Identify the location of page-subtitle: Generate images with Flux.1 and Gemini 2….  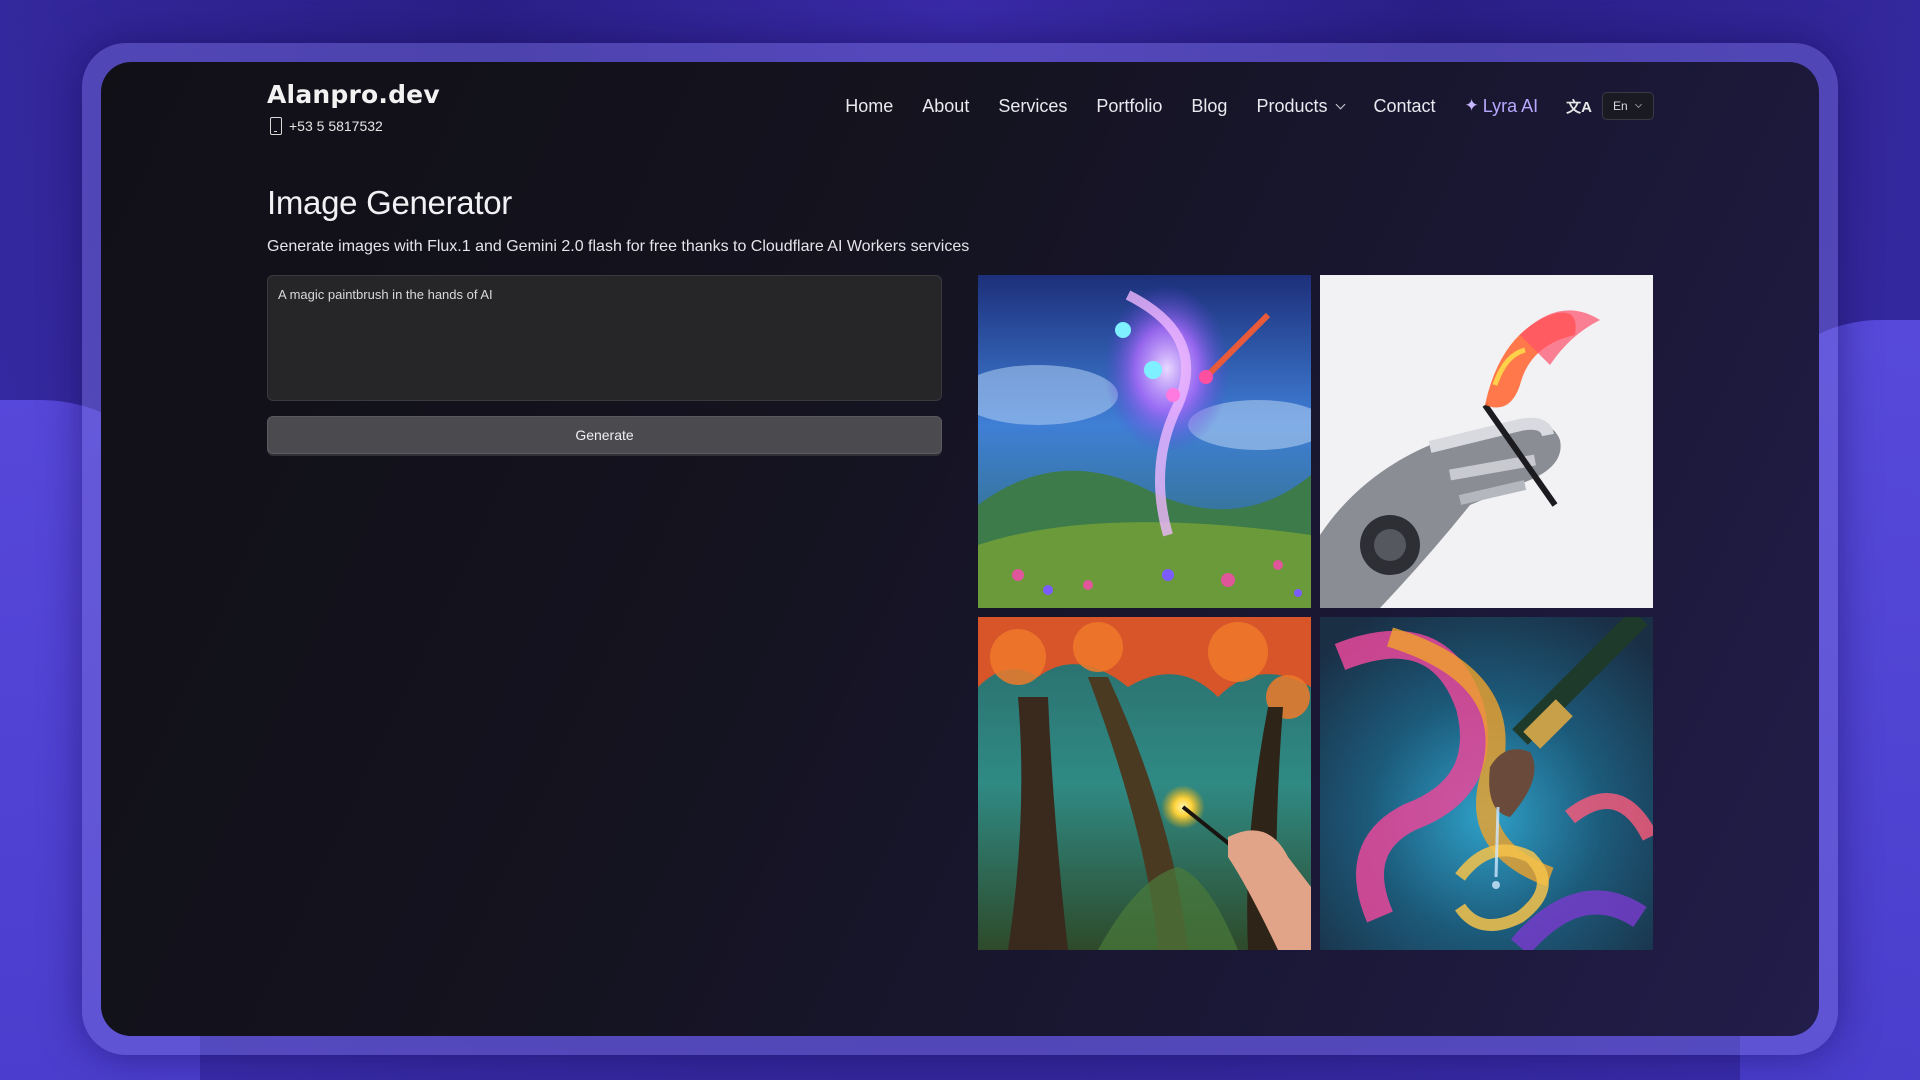
(618, 246).